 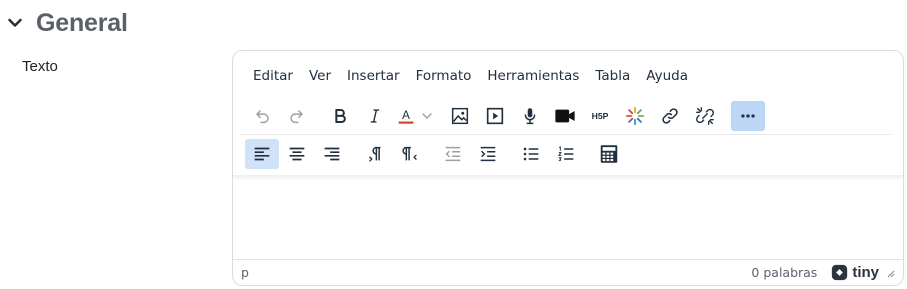 I want to click on menu-editar: Editar, so click(x=273, y=76).